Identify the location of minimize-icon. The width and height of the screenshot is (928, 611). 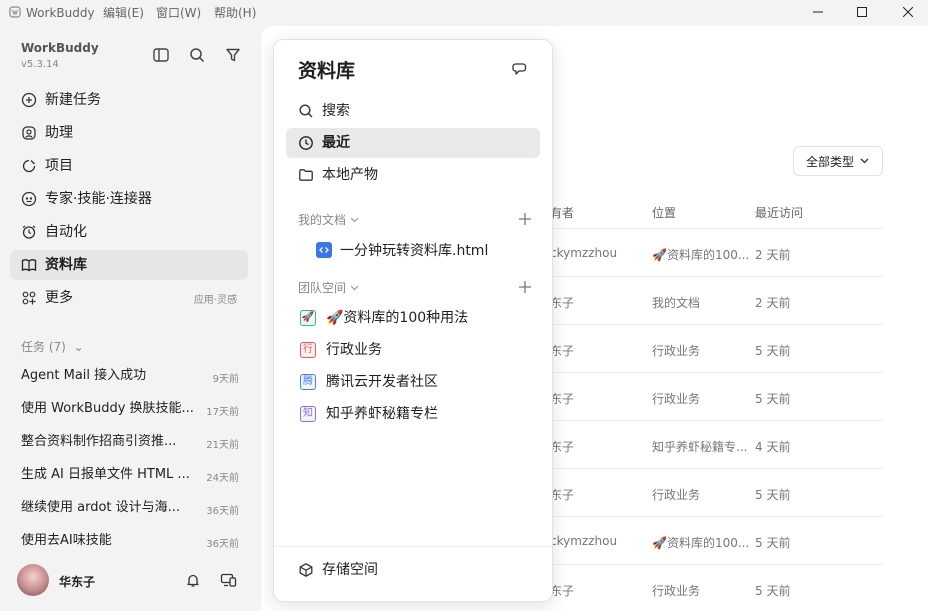
(818, 12).